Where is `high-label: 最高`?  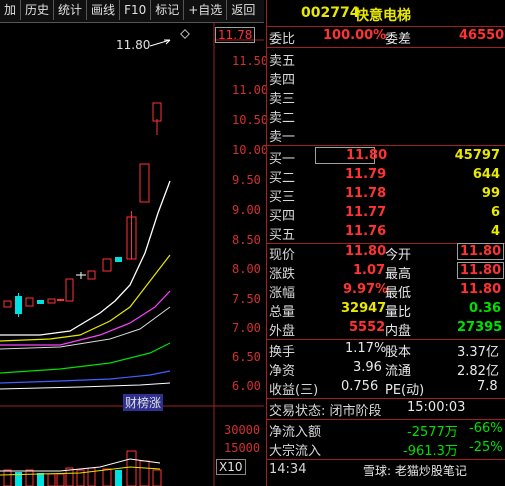
high-label: 最高 is located at coordinates (398, 274).